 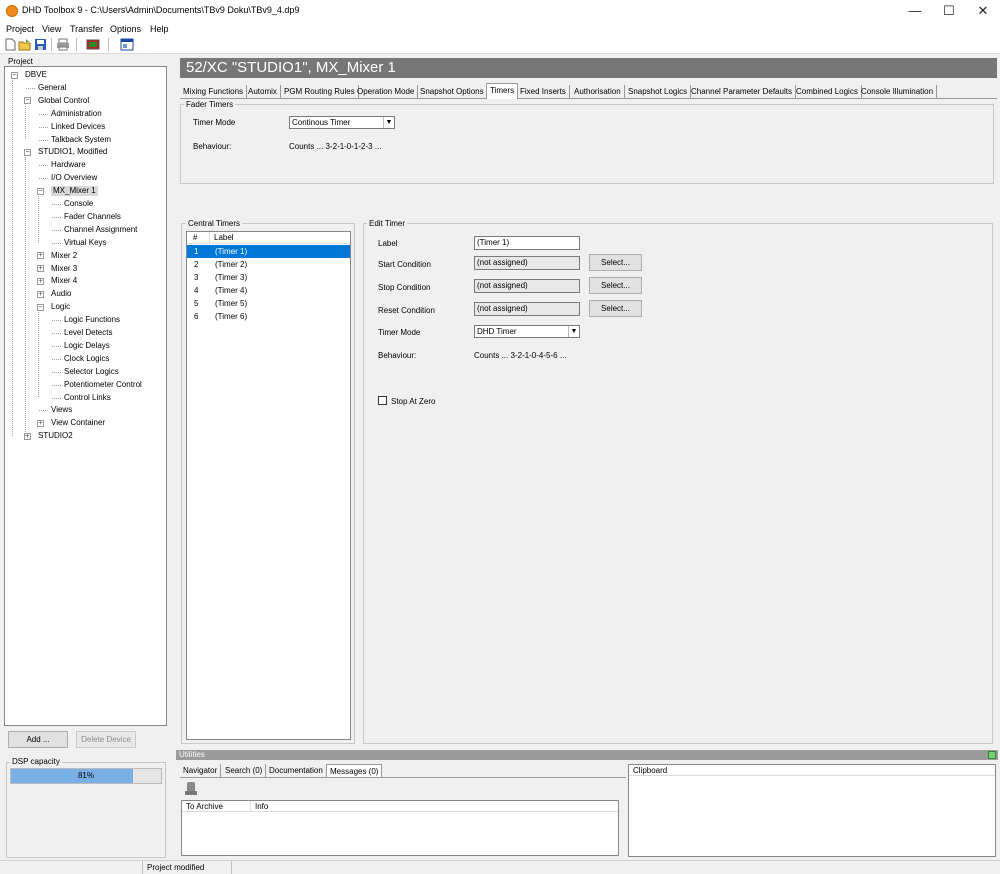 What do you see at coordinates (259, 806) in the screenshot?
I see `col-info: Info` at bounding box center [259, 806].